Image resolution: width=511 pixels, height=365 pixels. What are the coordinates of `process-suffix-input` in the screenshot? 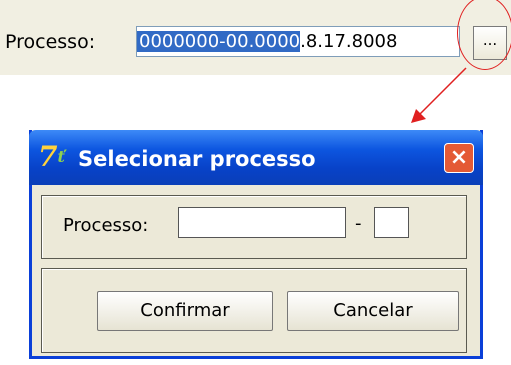 It's located at (391, 222).